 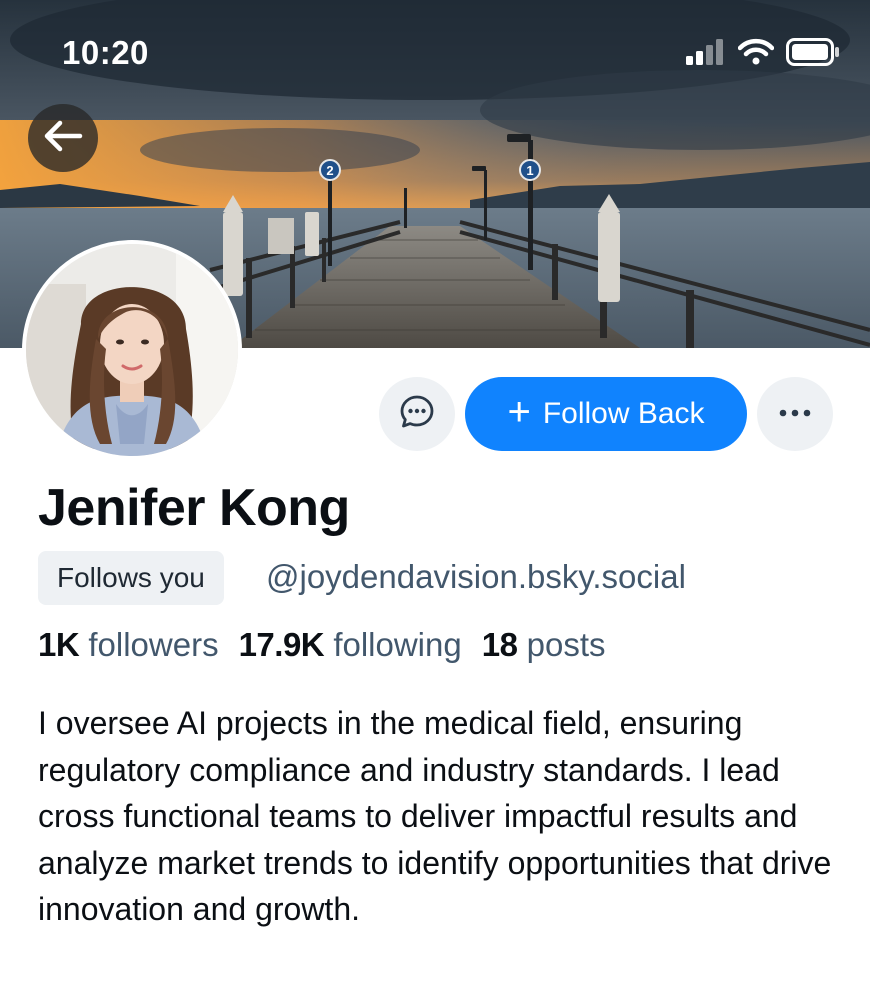 I want to click on status-time: 10:20, so click(x=105, y=52).